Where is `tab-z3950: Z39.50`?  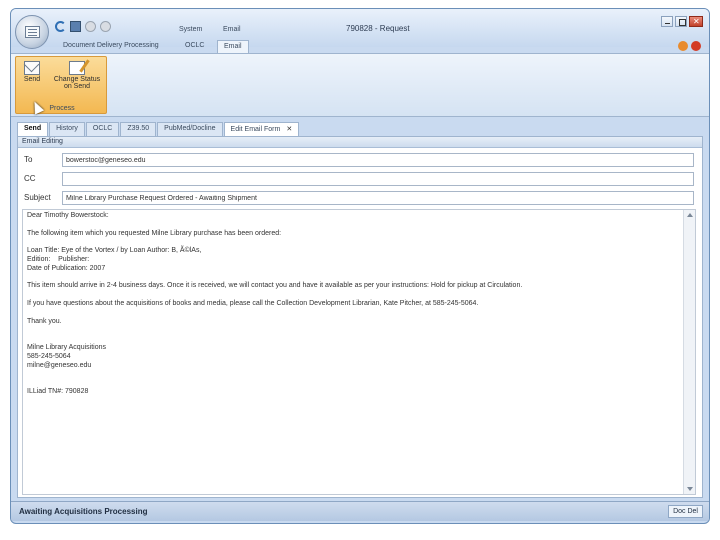 tab-z3950: Z39.50 is located at coordinates (138, 129).